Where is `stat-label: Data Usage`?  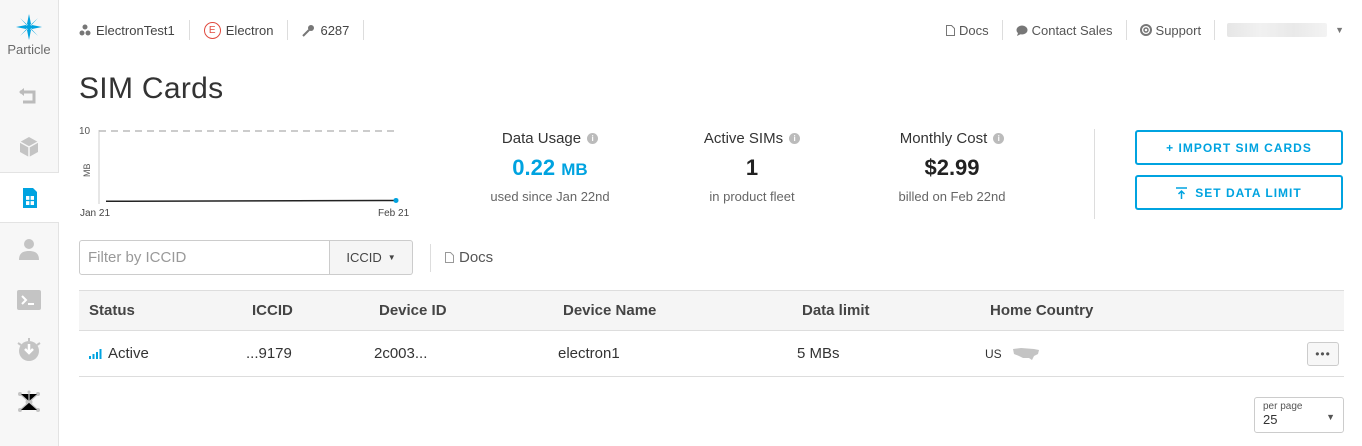 stat-label: Data Usage is located at coordinates (541, 138).